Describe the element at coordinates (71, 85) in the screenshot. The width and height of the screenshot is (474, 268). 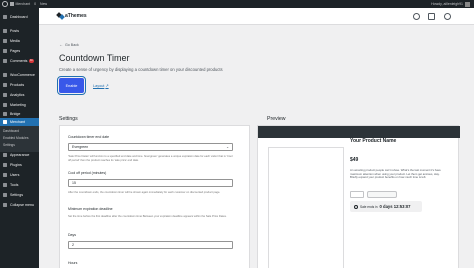
I see `enable-button: Enable` at that location.